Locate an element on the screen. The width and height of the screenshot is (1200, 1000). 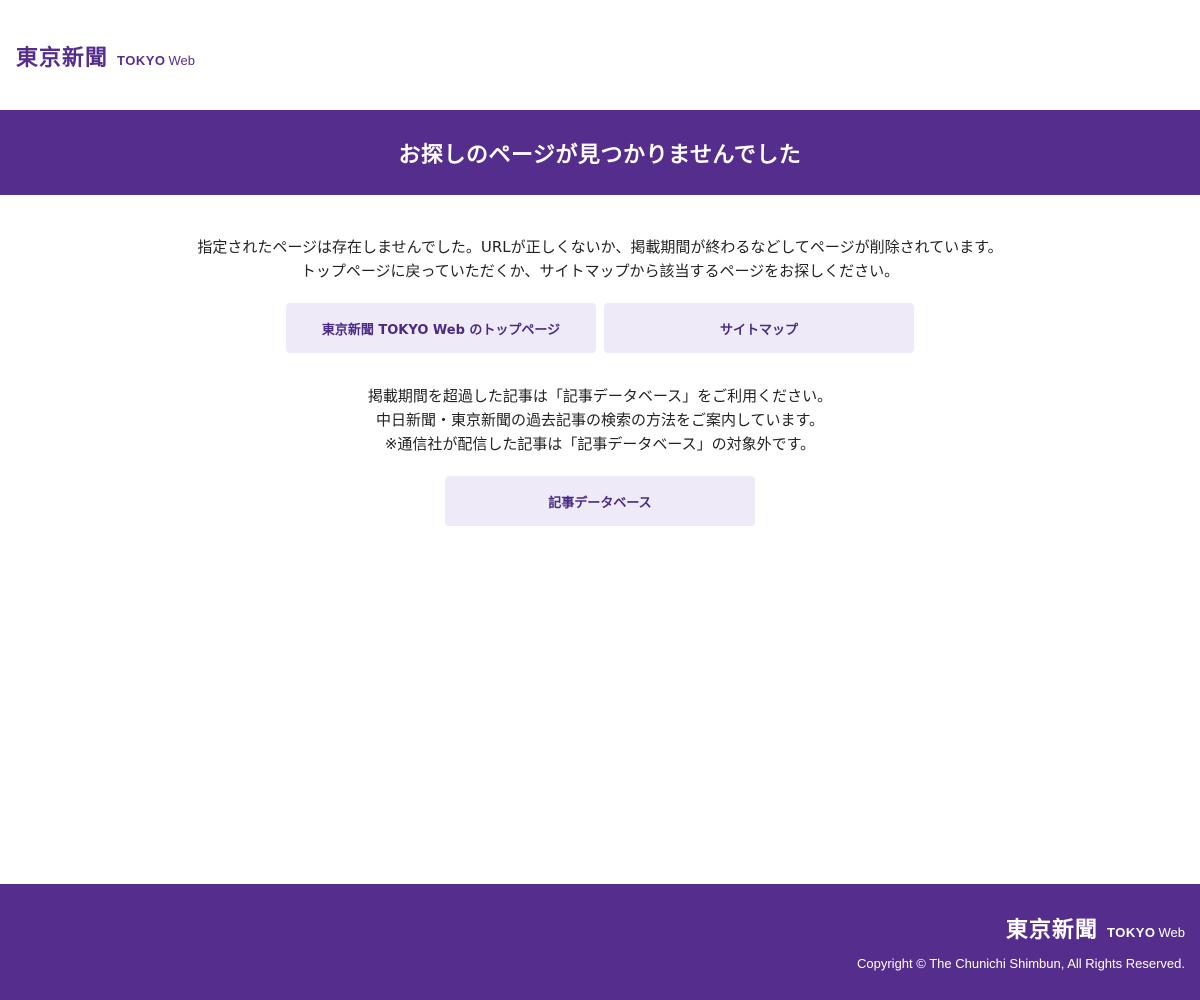
site-header: 東京新聞 TOKYO Web is located at coordinates (600, 55).